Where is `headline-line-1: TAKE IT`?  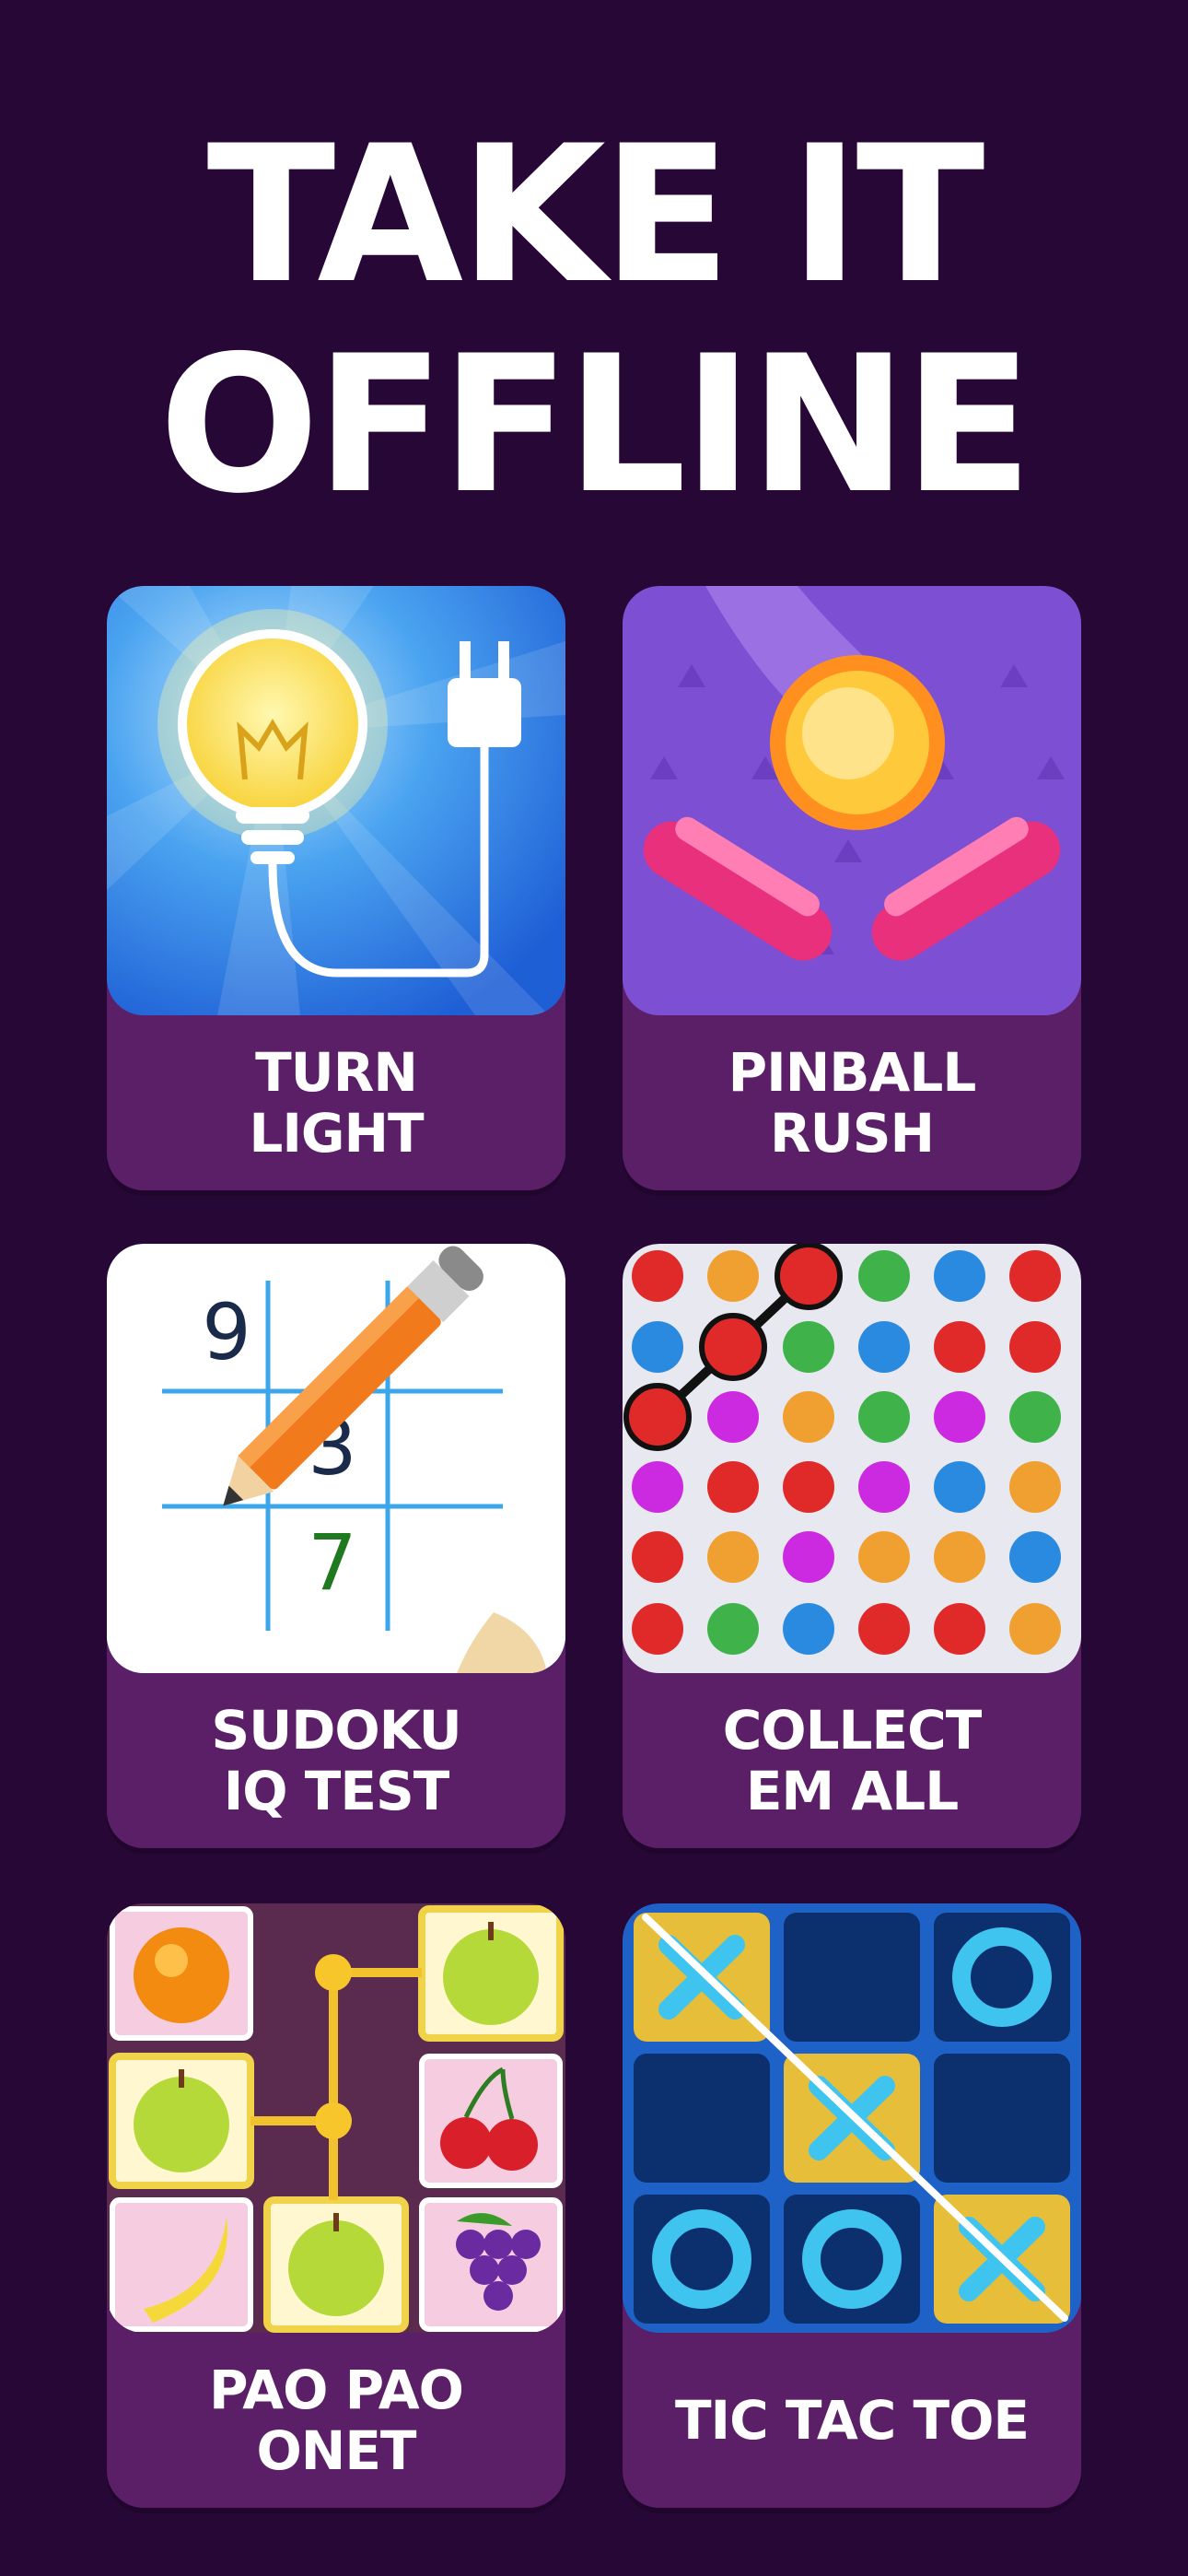 headline-line-1: TAKE IT is located at coordinates (595, 215).